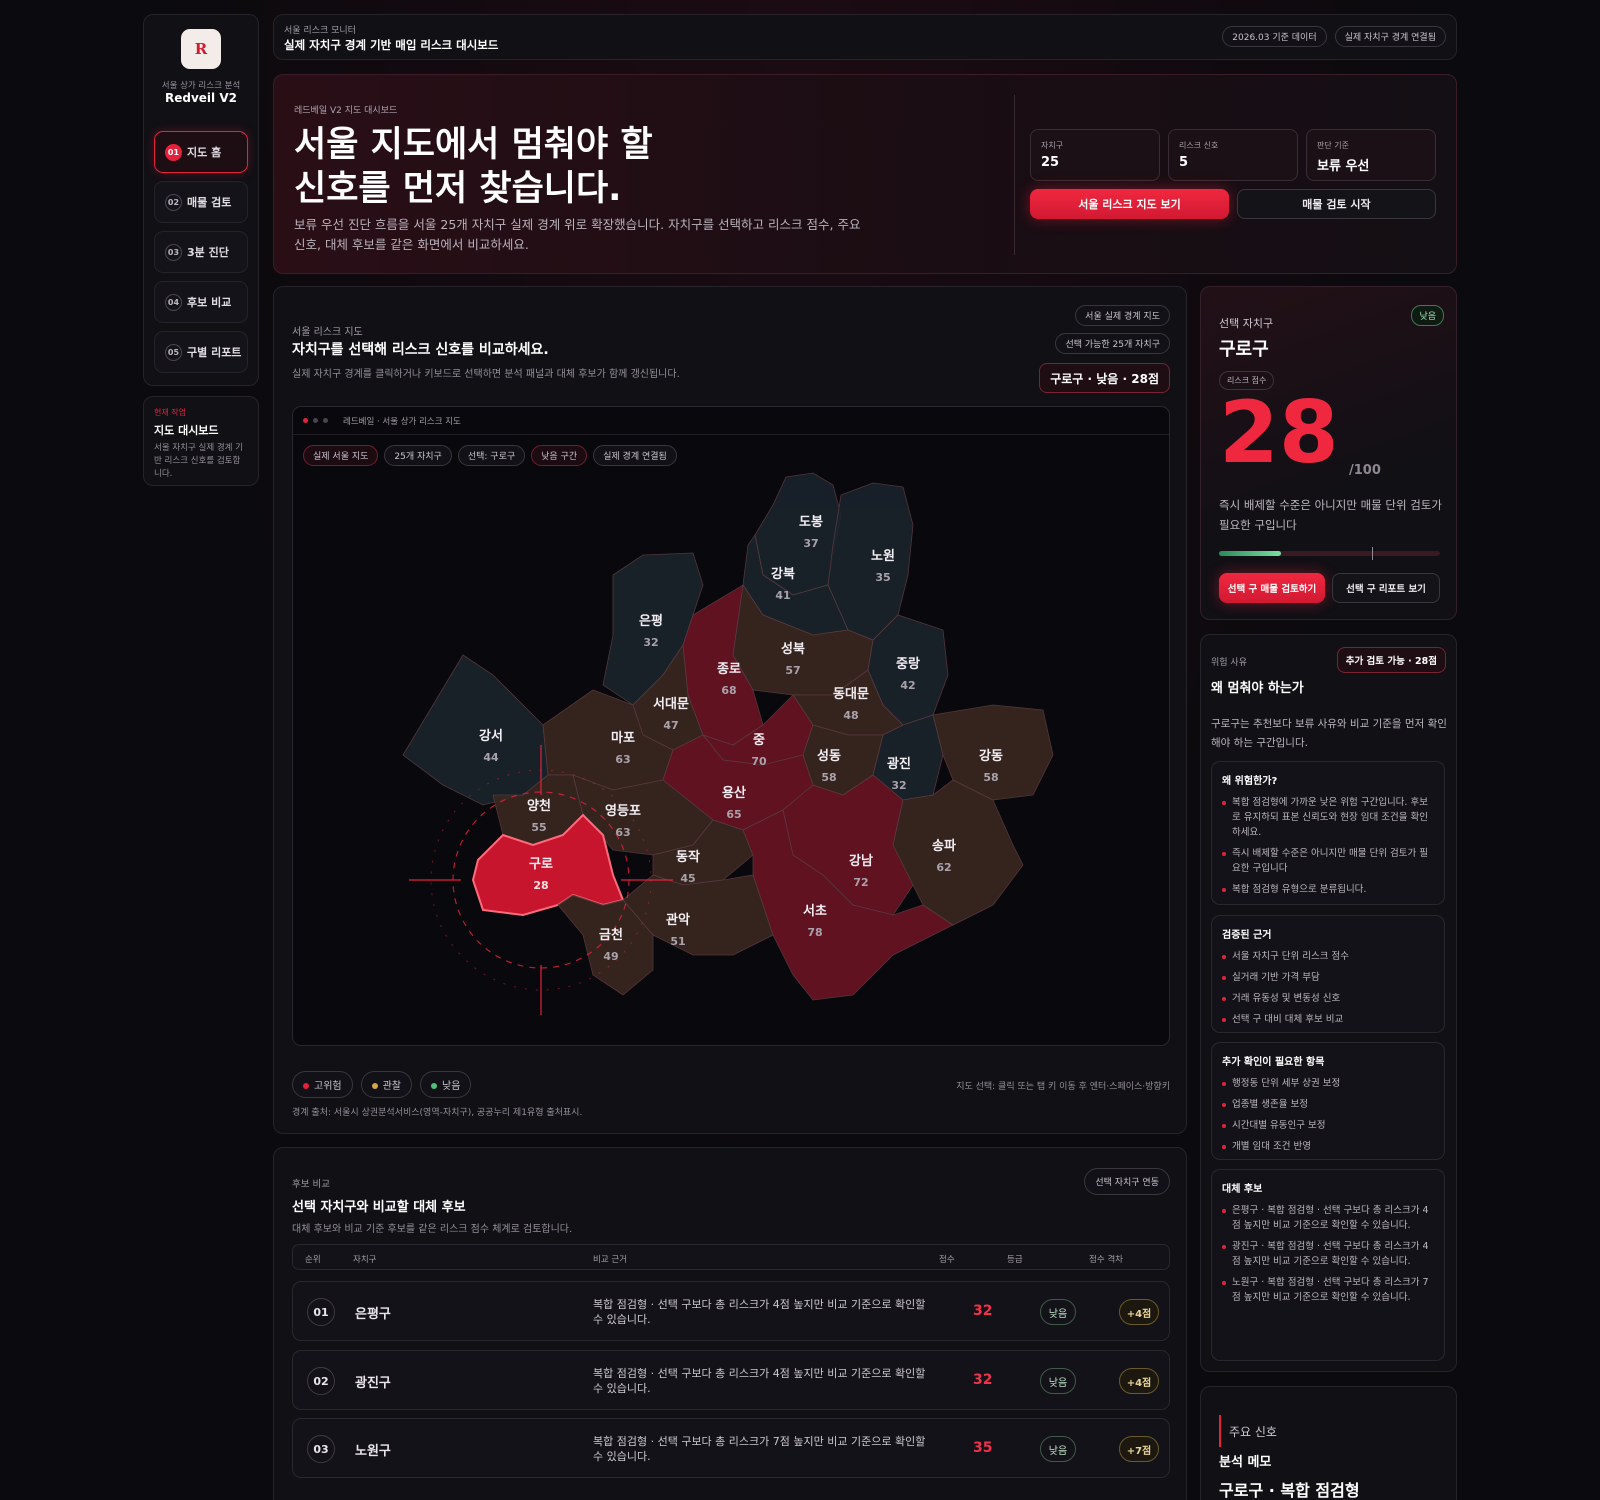 This screenshot has width=1600, height=1500. What do you see at coordinates (201, 352) in the screenshot?
I see `nav-district-report: 05 구별 리포트` at bounding box center [201, 352].